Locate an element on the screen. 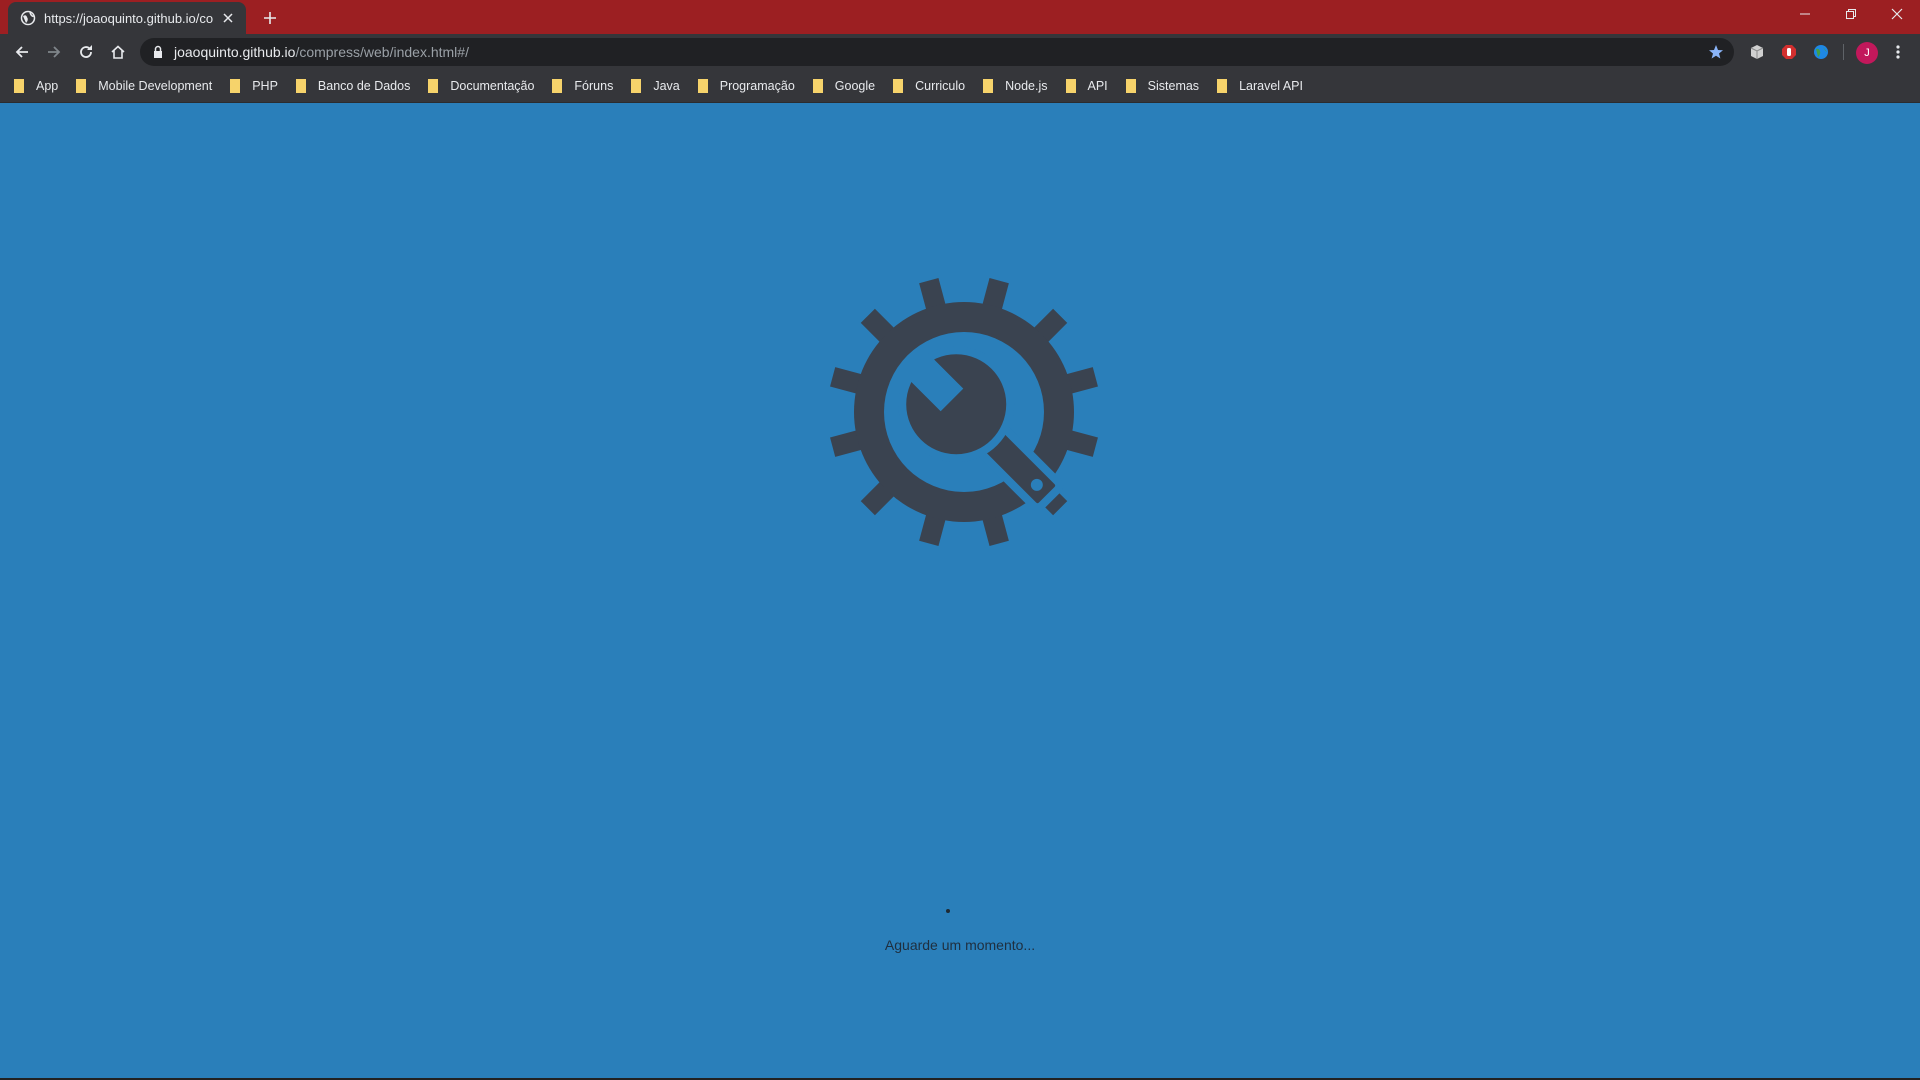  home-icon is located at coordinates (118, 52).